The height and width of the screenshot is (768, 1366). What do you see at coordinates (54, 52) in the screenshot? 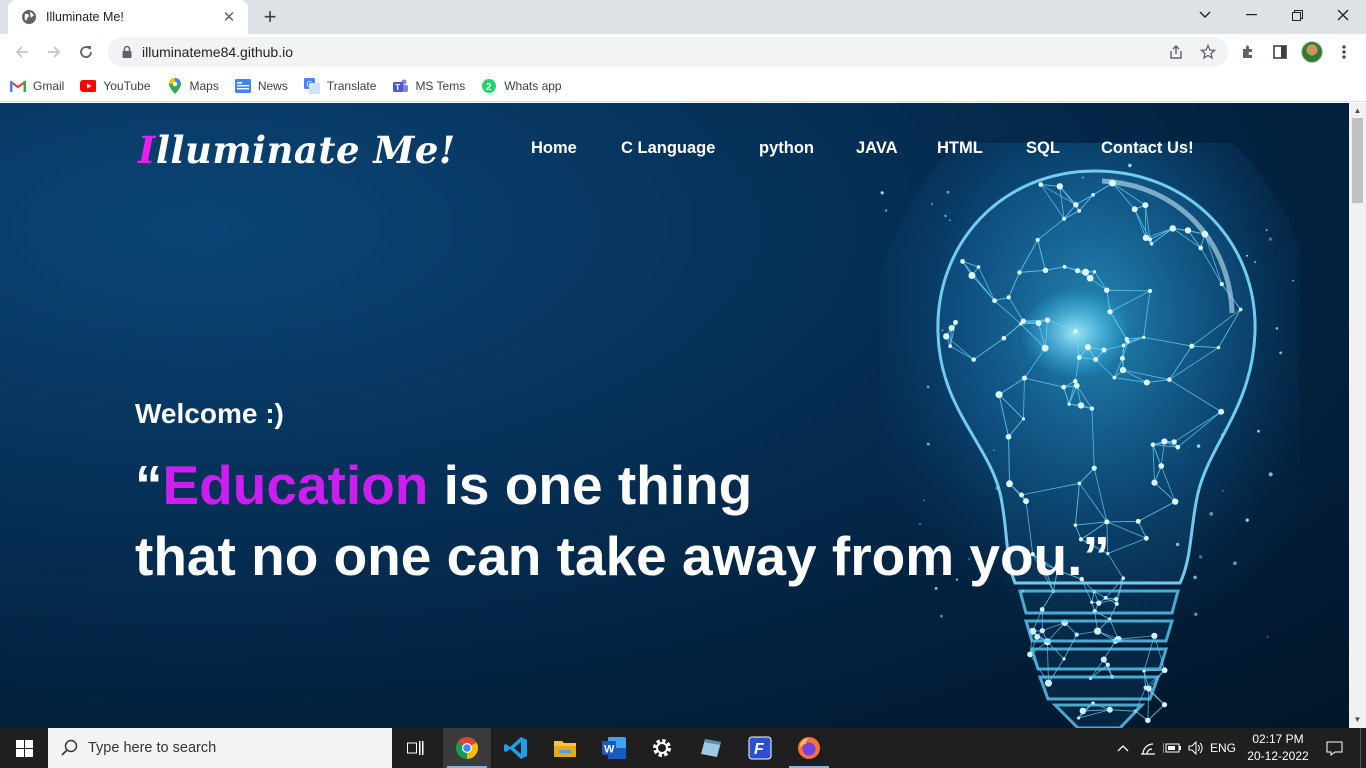
I see `forward-button` at bounding box center [54, 52].